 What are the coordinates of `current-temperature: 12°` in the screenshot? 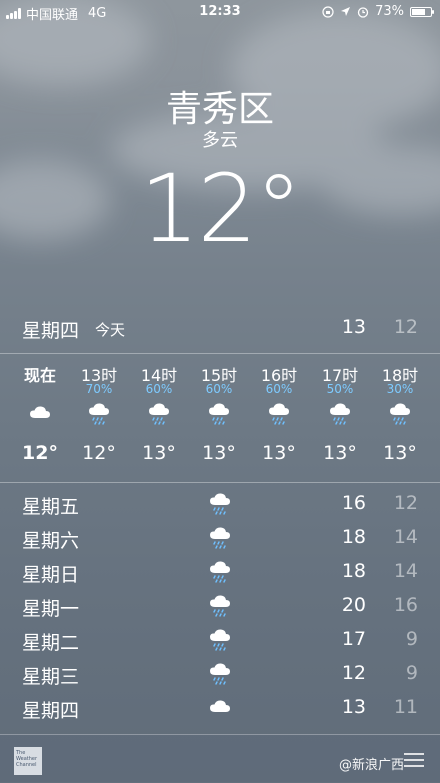 It's located at (221, 209).